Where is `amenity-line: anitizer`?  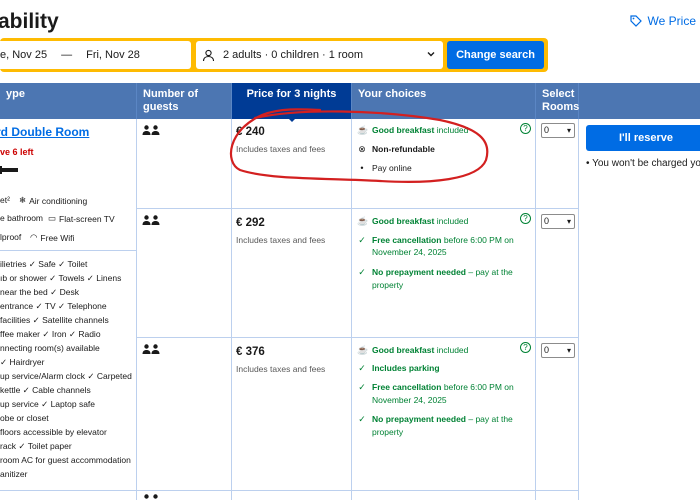
amenity-line: anitizer is located at coordinates (14, 474).